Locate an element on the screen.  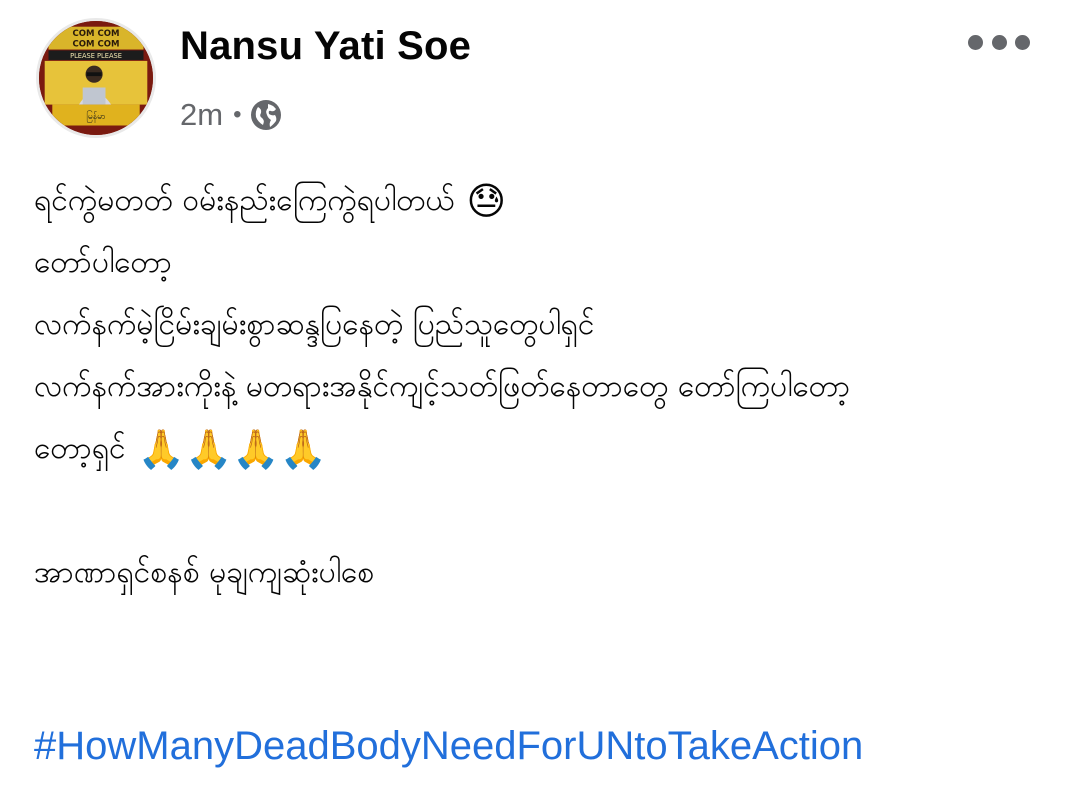
avatar: COM COM COM COM PLEASE PLEASE မြန်မာ is located at coordinates (96, 78).